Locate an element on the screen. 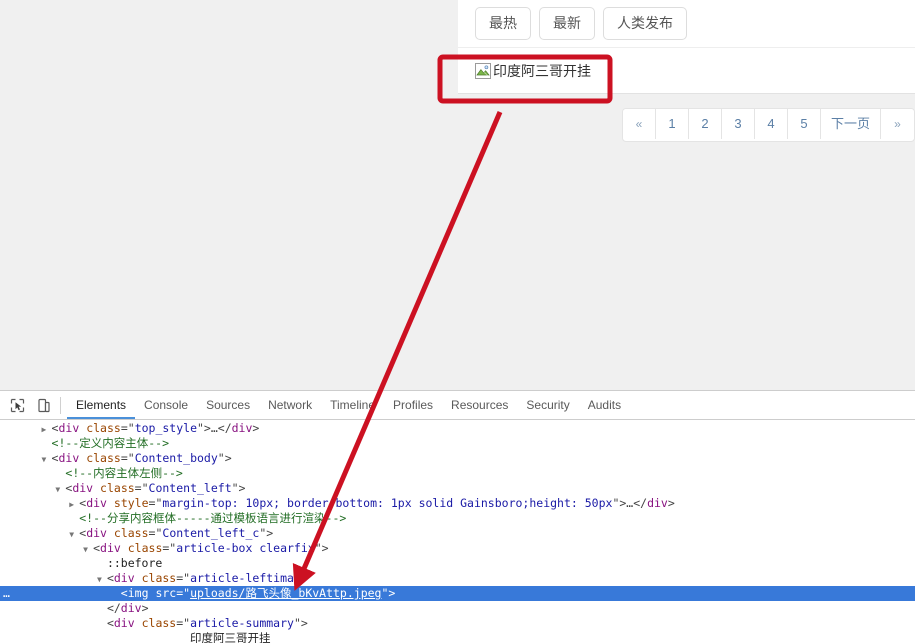 The width and height of the screenshot is (915, 643). devtools-tab-resources: Resources is located at coordinates (479, 405).